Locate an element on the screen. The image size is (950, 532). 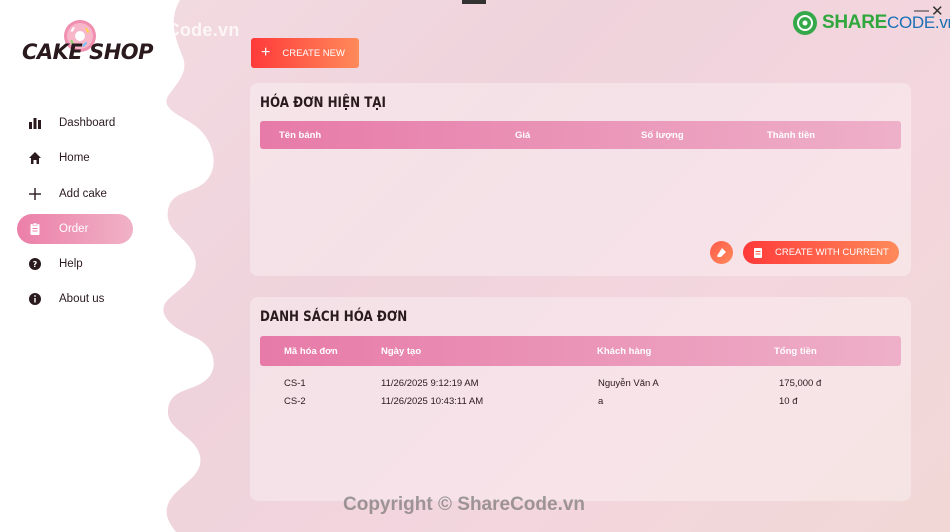
invoice-id: CS-2 is located at coordinates (295, 401).